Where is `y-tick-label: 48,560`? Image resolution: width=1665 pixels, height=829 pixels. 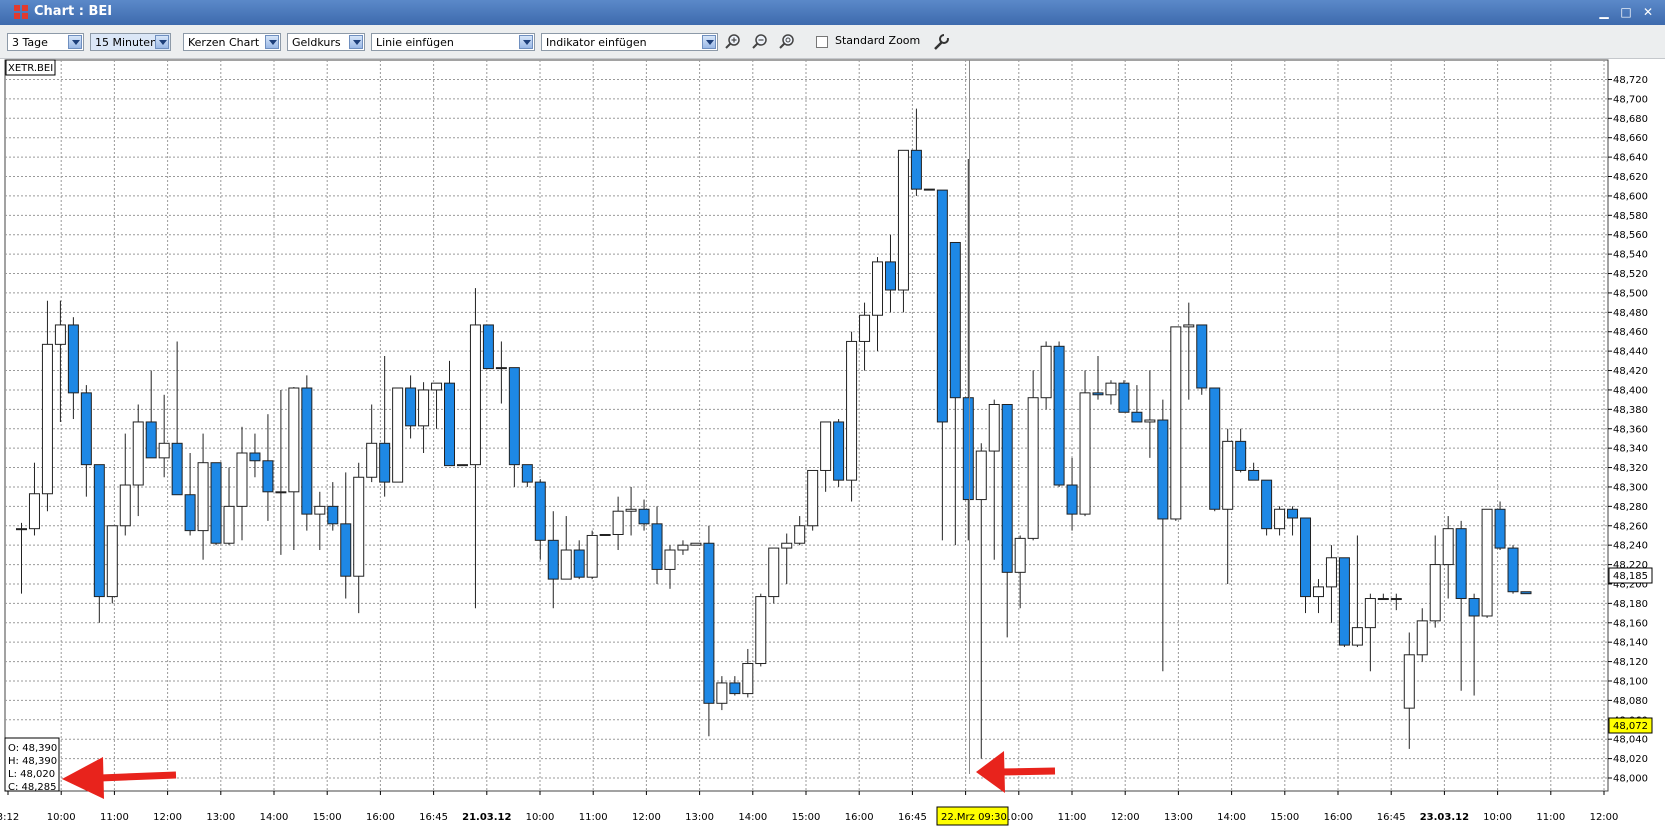
y-tick-label: 48,560 is located at coordinates (1630, 235).